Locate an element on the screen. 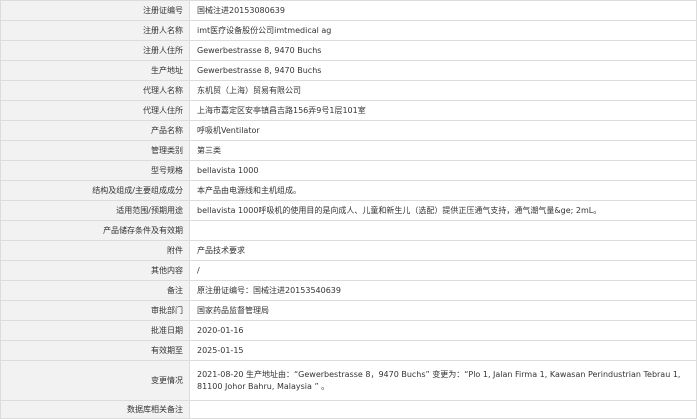 This screenshot has width=697, height=419. row-value-agent-address: 上海市嘉定区安亭镇昌吉路156弄9号1层101室 is located at coordinates (443, 110).